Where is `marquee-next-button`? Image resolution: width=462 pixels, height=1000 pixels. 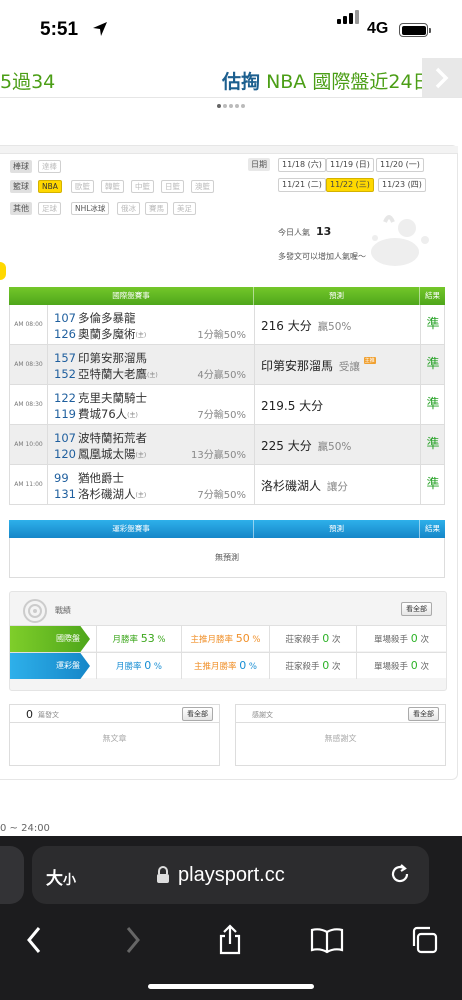 marquee-next-button is located at coordinates (442, 77).